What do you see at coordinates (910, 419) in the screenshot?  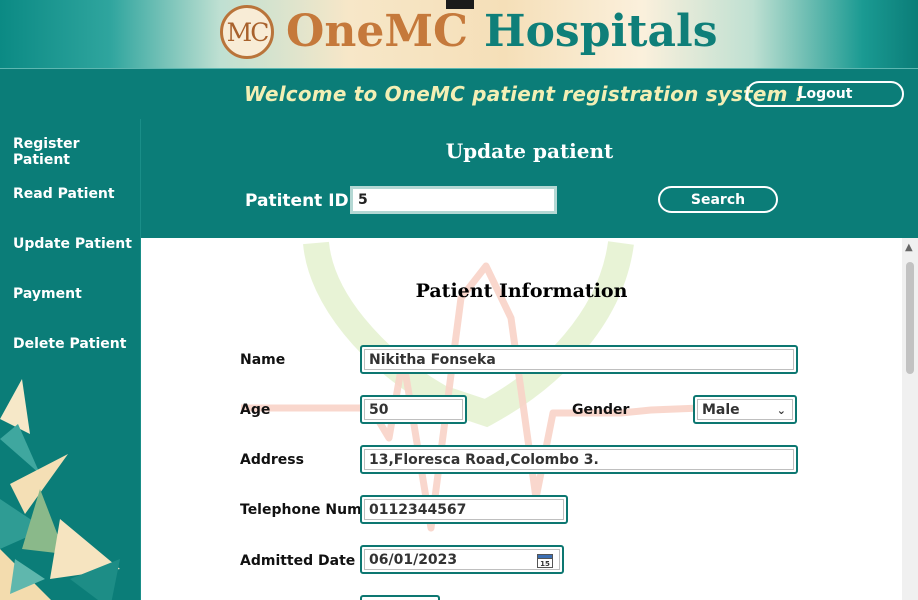 I see `vertical-scrollbar: ▲` at bounding box center [910, 419].